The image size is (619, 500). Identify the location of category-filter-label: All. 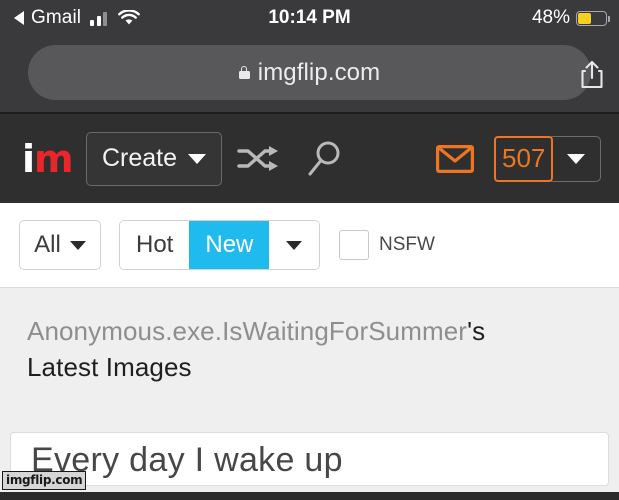
(47, 244).